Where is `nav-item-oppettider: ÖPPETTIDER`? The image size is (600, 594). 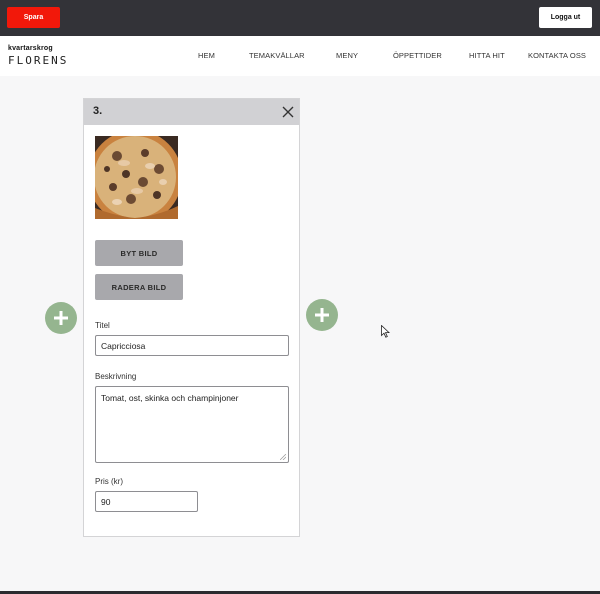 nav-item-oppettider: ÖPPETTIDER is located at coordinates (417, 55).